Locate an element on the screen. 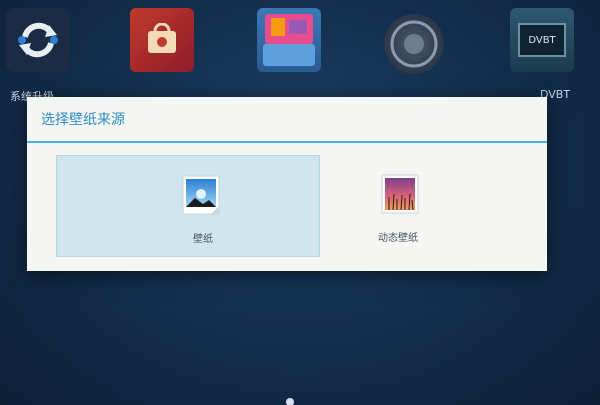 This screenshot has width=600, height=405. live-wallpaper-option-label: 动态壁纸 is located at coordinates (398, 238).